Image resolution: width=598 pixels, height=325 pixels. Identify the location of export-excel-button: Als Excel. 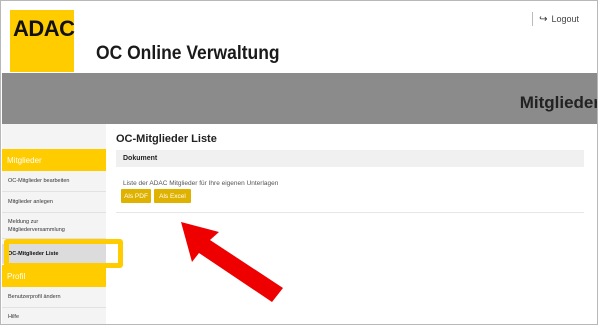
(172, 196).